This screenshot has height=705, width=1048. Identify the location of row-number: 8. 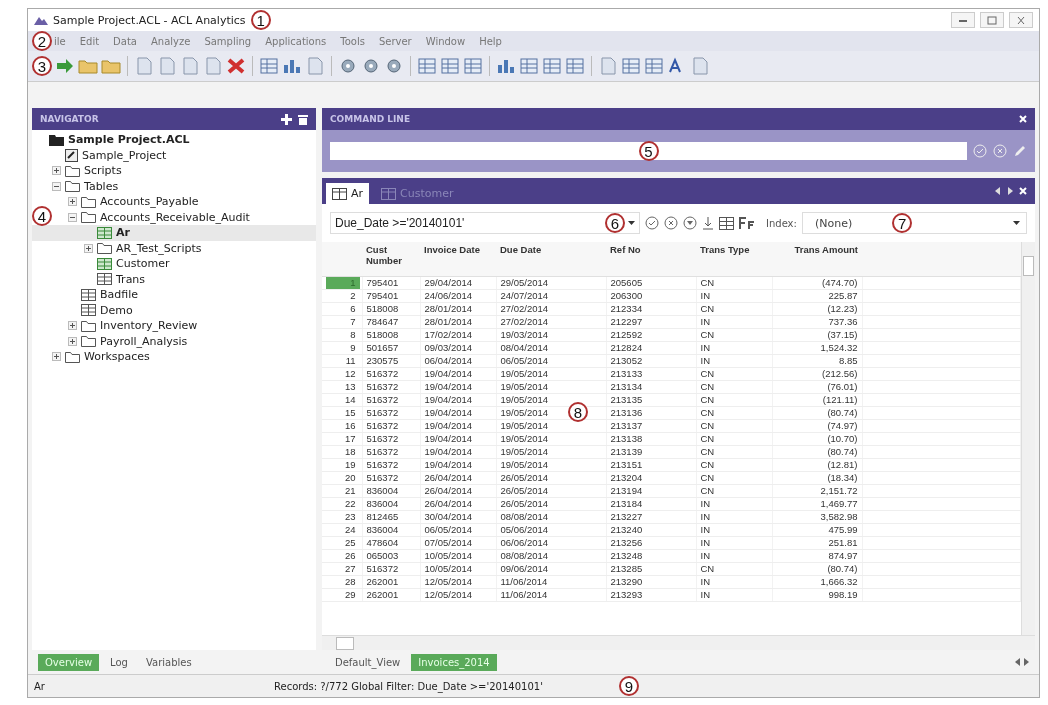
(342, 335).